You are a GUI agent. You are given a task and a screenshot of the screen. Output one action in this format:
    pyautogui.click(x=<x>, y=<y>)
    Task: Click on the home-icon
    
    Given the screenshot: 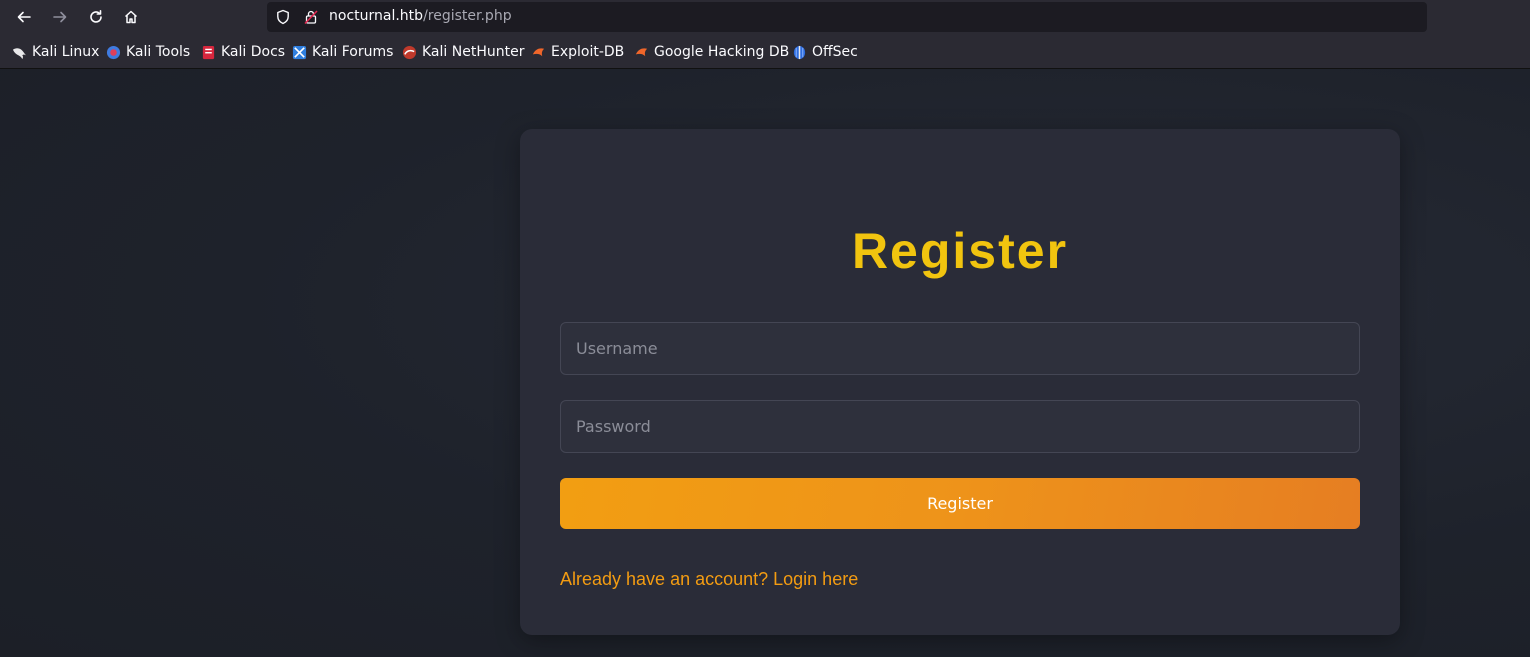 What is the action you would take?
    pyautogui.click(x=131, y=17)
    